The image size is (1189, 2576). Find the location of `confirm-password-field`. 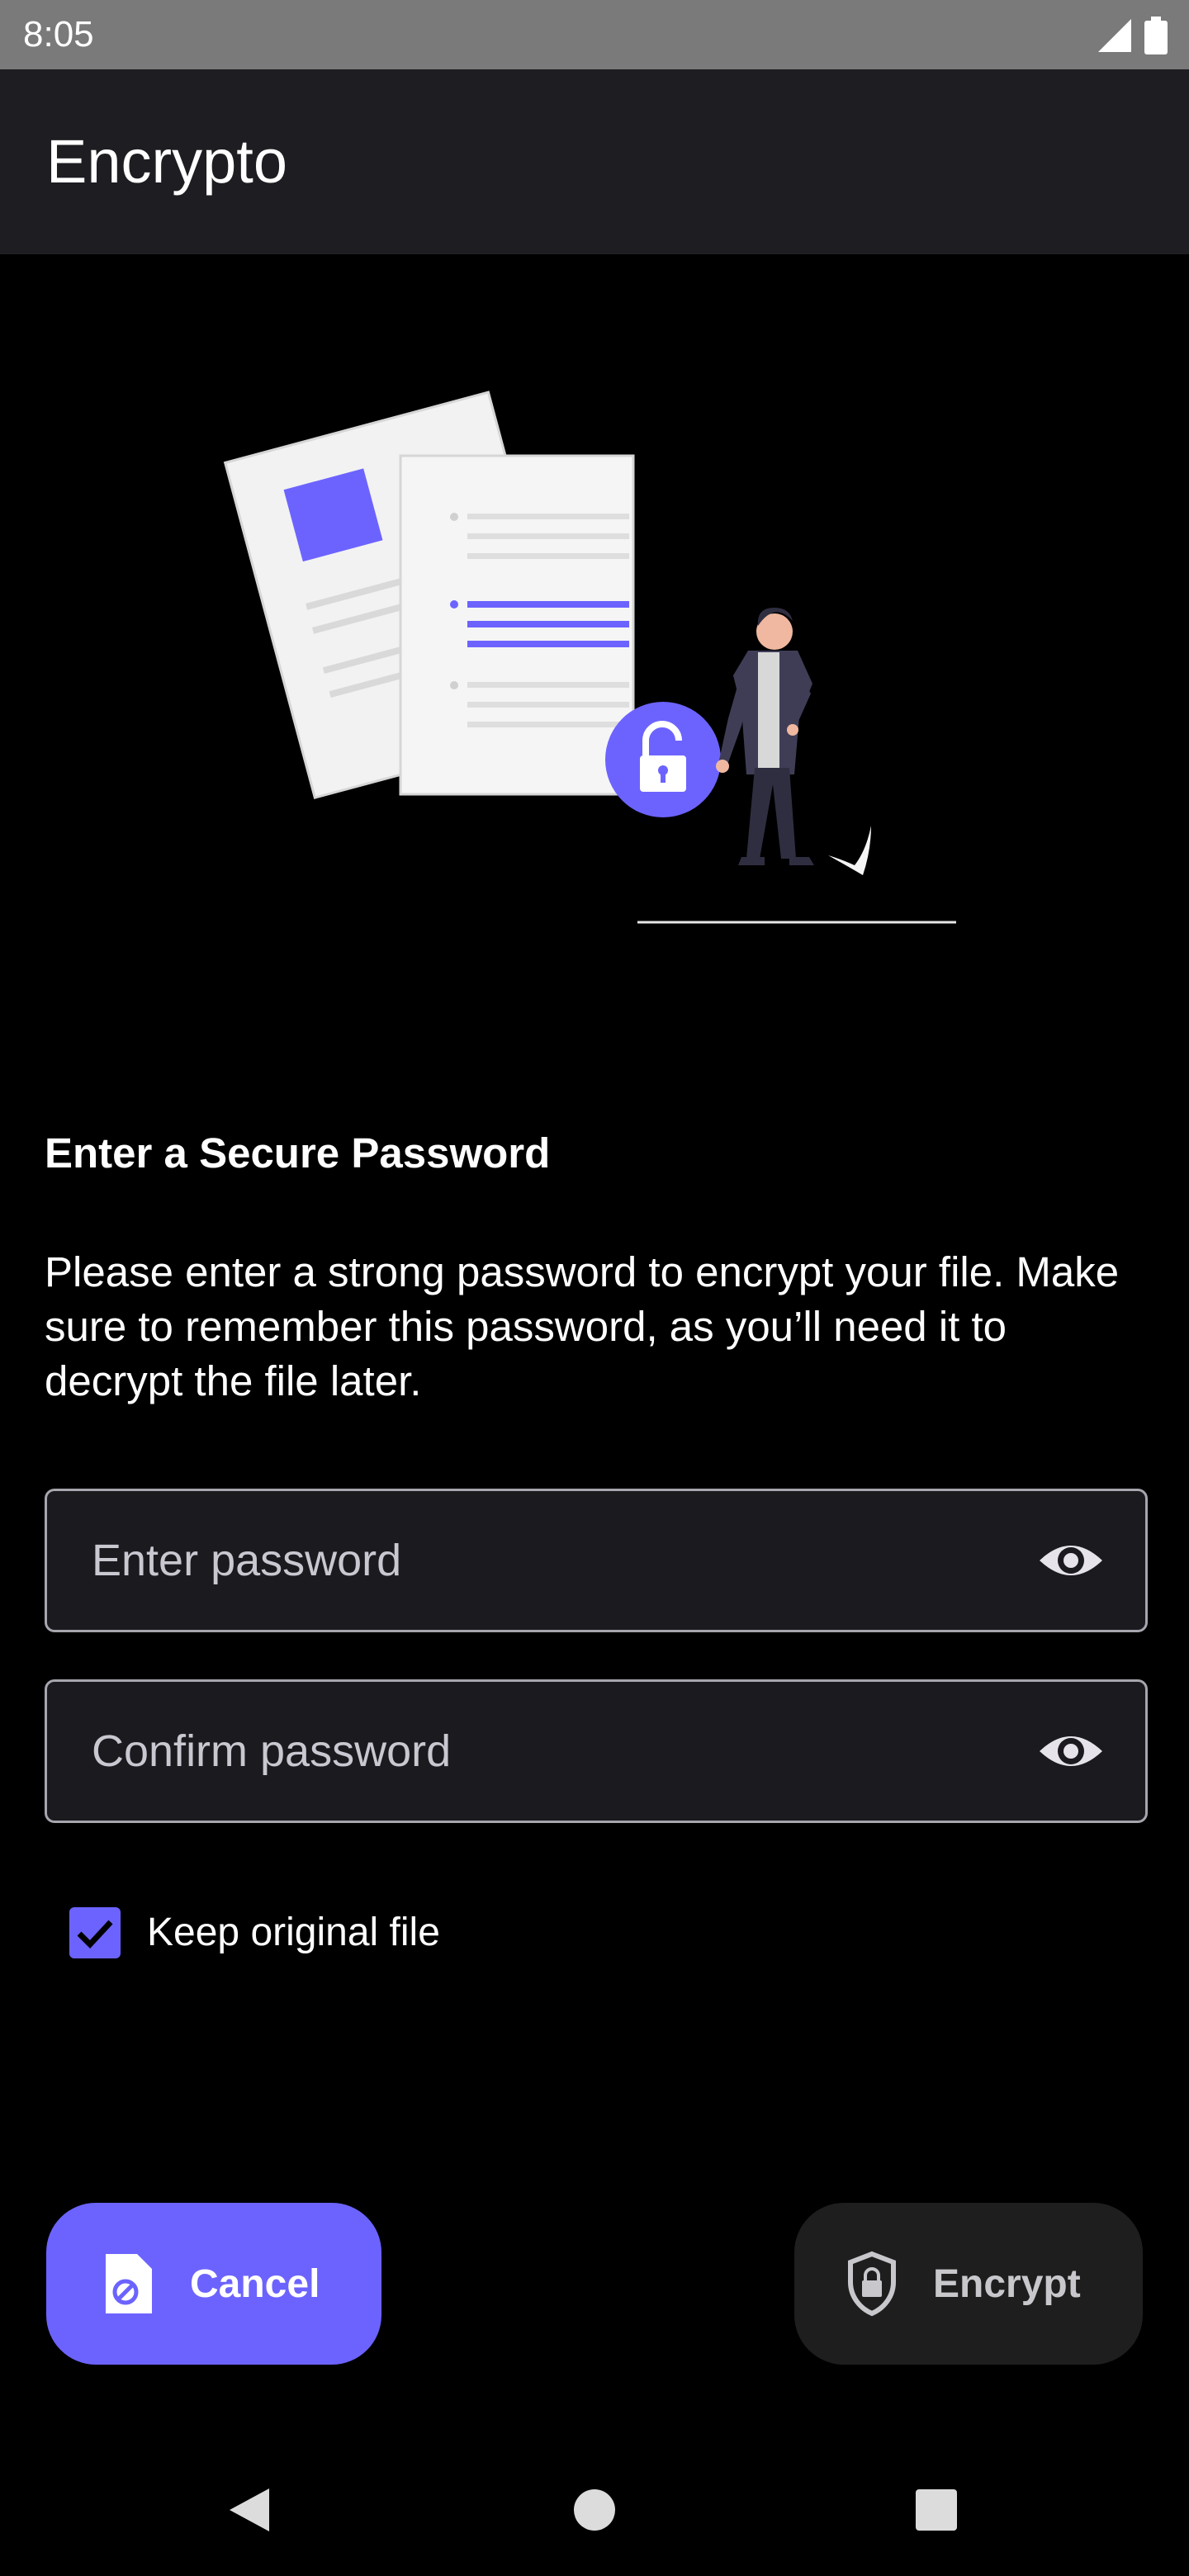

confirm-password-field is located at coordinates (596, 1751).